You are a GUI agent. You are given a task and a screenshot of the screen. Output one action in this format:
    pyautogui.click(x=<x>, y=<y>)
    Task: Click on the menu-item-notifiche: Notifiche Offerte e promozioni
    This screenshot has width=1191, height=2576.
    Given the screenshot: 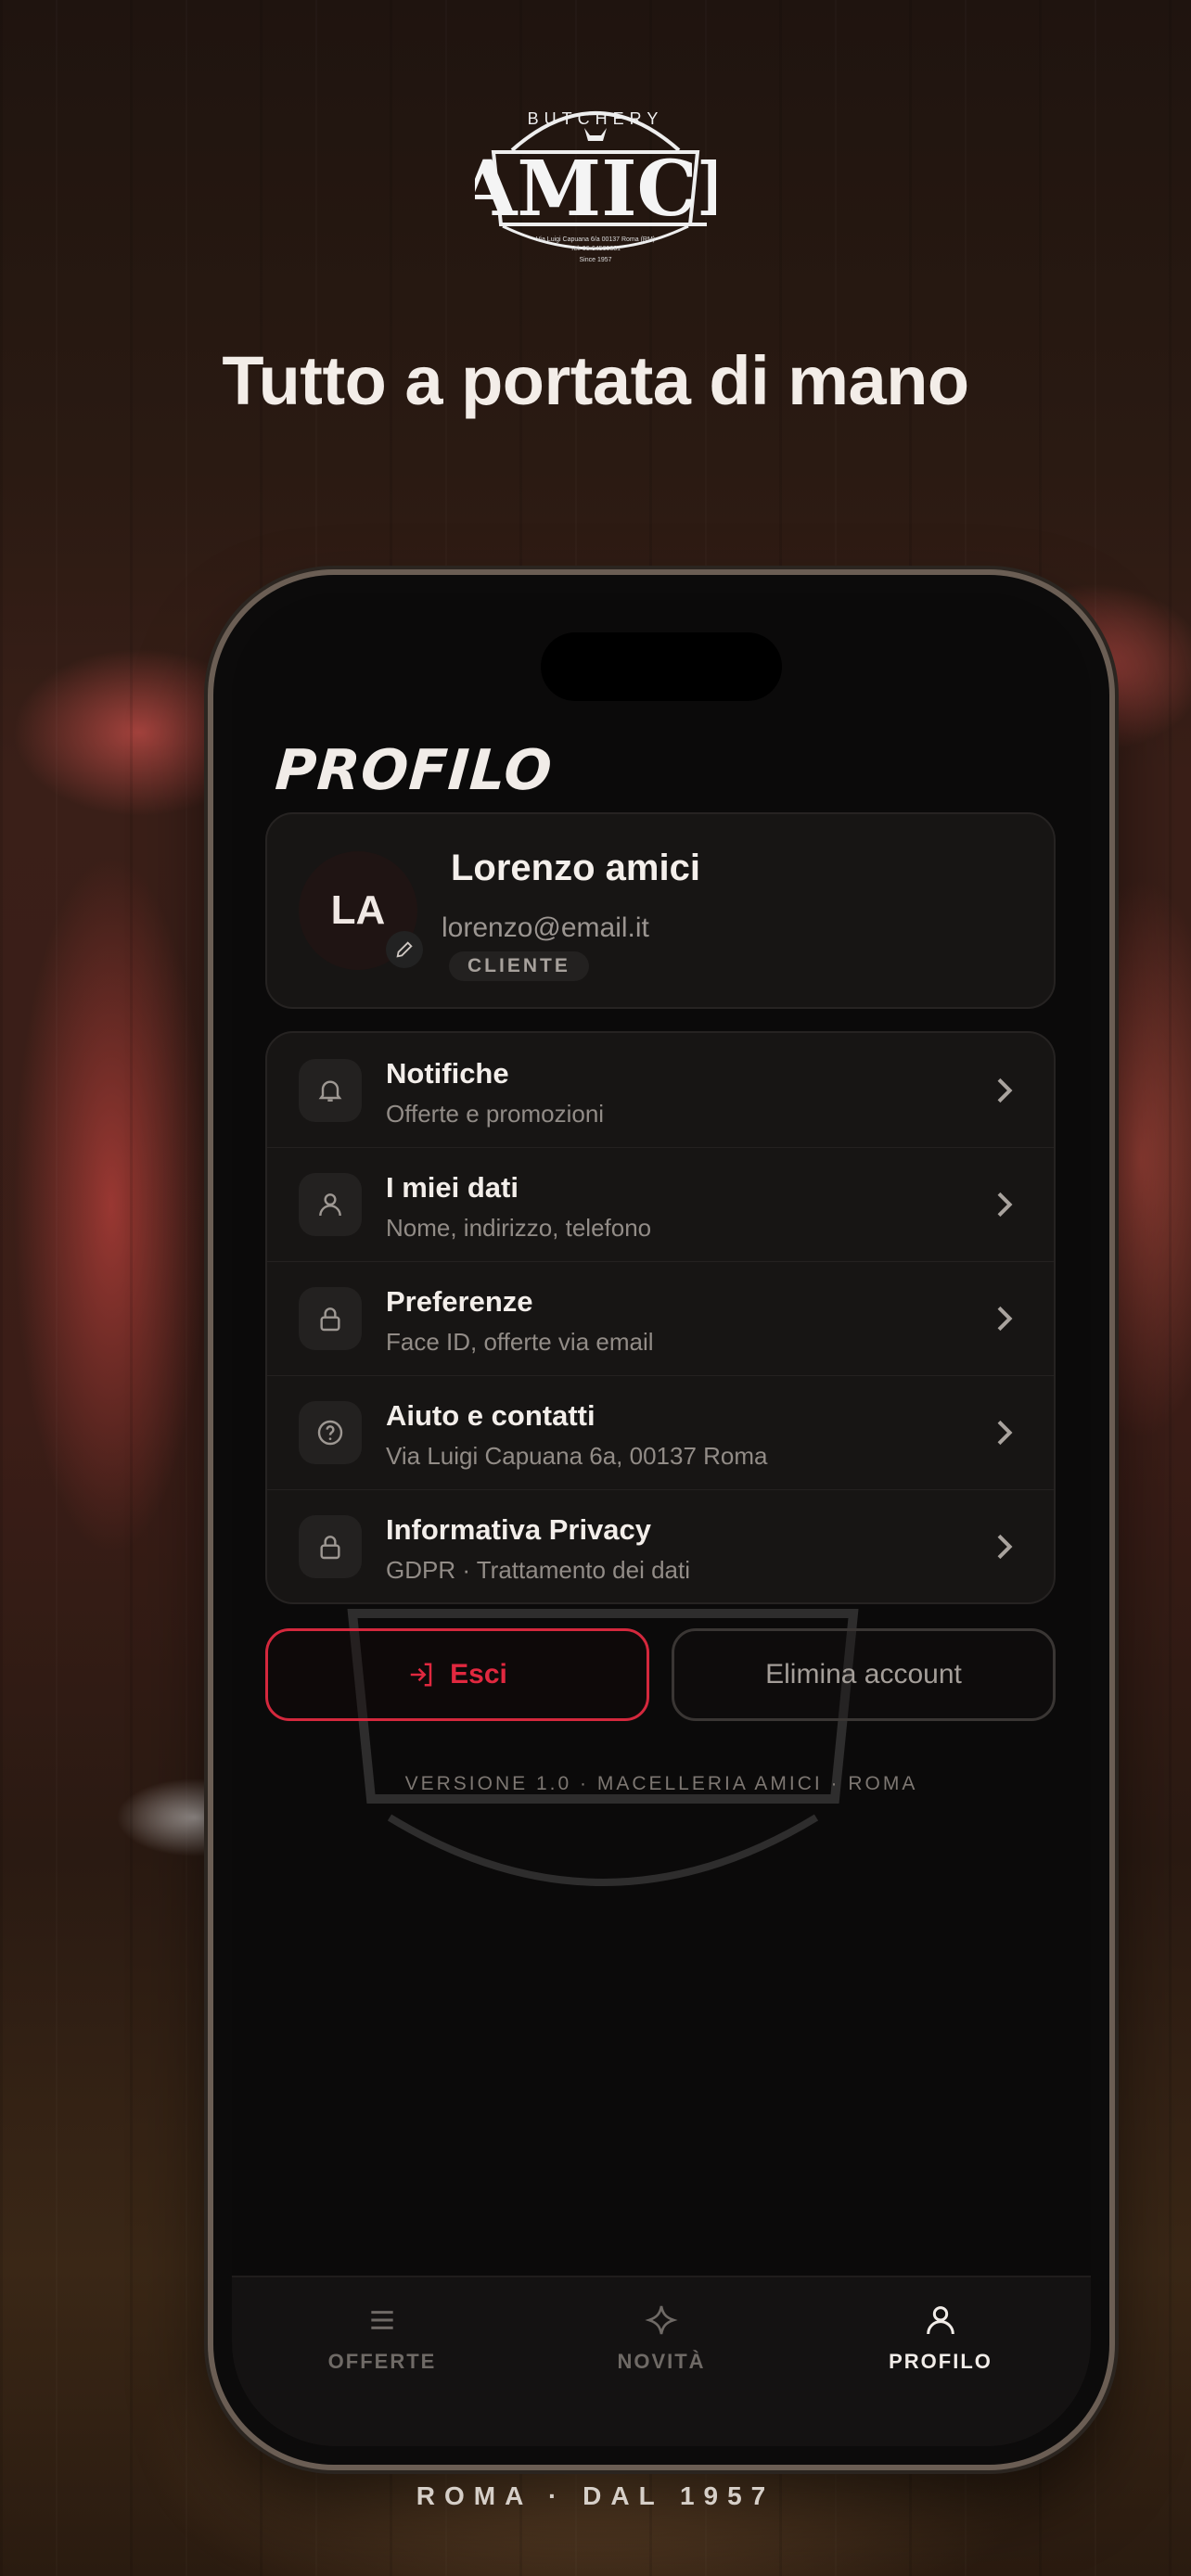 What is the action you would take?
    pyautogui.click(x=660, y=1090)
    